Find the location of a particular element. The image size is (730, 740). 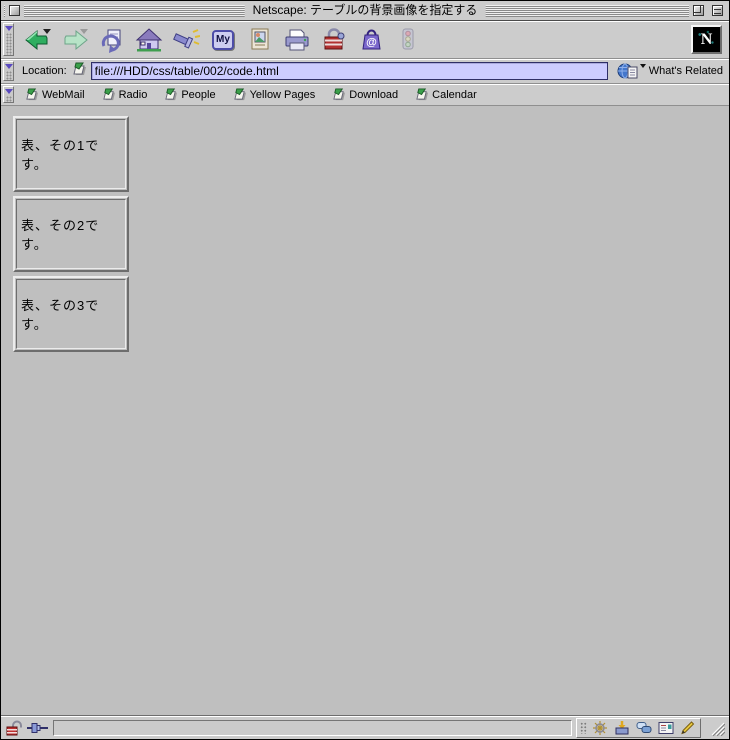

personal-item-calendar: Calendar is located at coordinates (446, 94).